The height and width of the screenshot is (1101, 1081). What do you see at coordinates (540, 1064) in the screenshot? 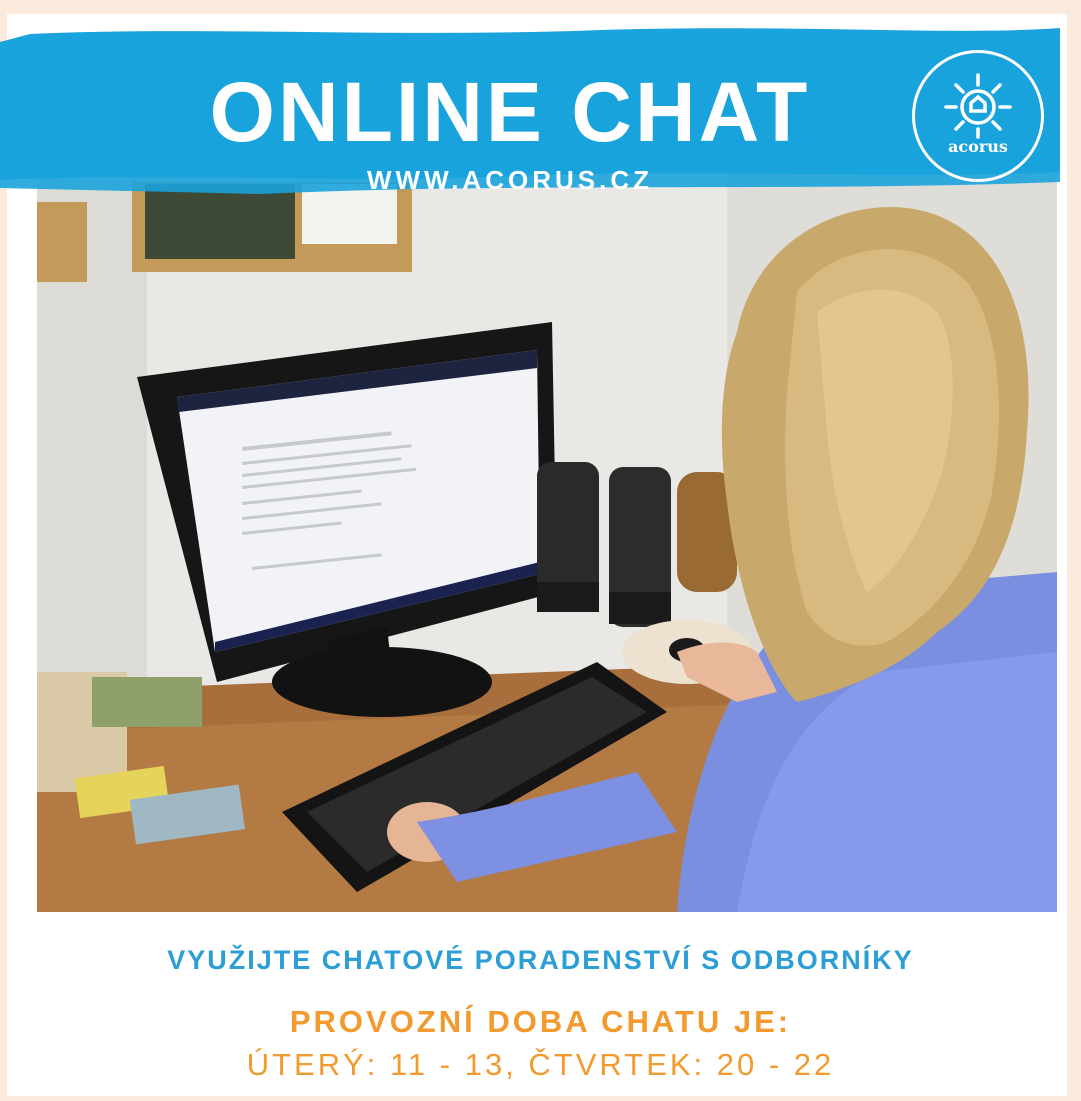
I see `hours-schedule: ÚTERÝ: 11 - 13, ČTVRTEK: 20 - 22` at bounding box center [540, 1064].